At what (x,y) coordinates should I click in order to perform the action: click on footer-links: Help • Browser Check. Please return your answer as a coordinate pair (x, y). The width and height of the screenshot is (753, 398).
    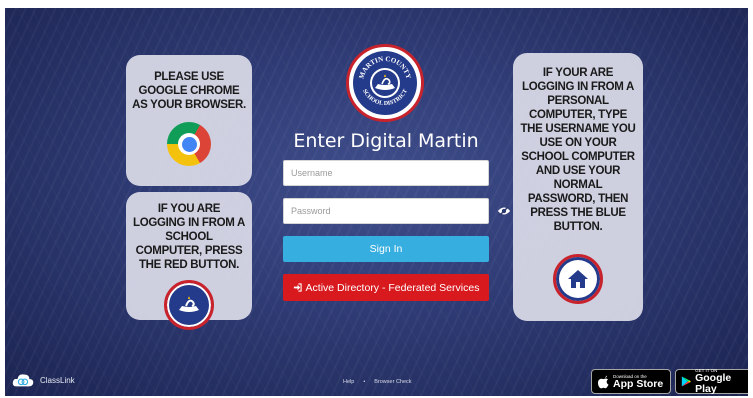
    Looking at the image, I should click on (377, 382).